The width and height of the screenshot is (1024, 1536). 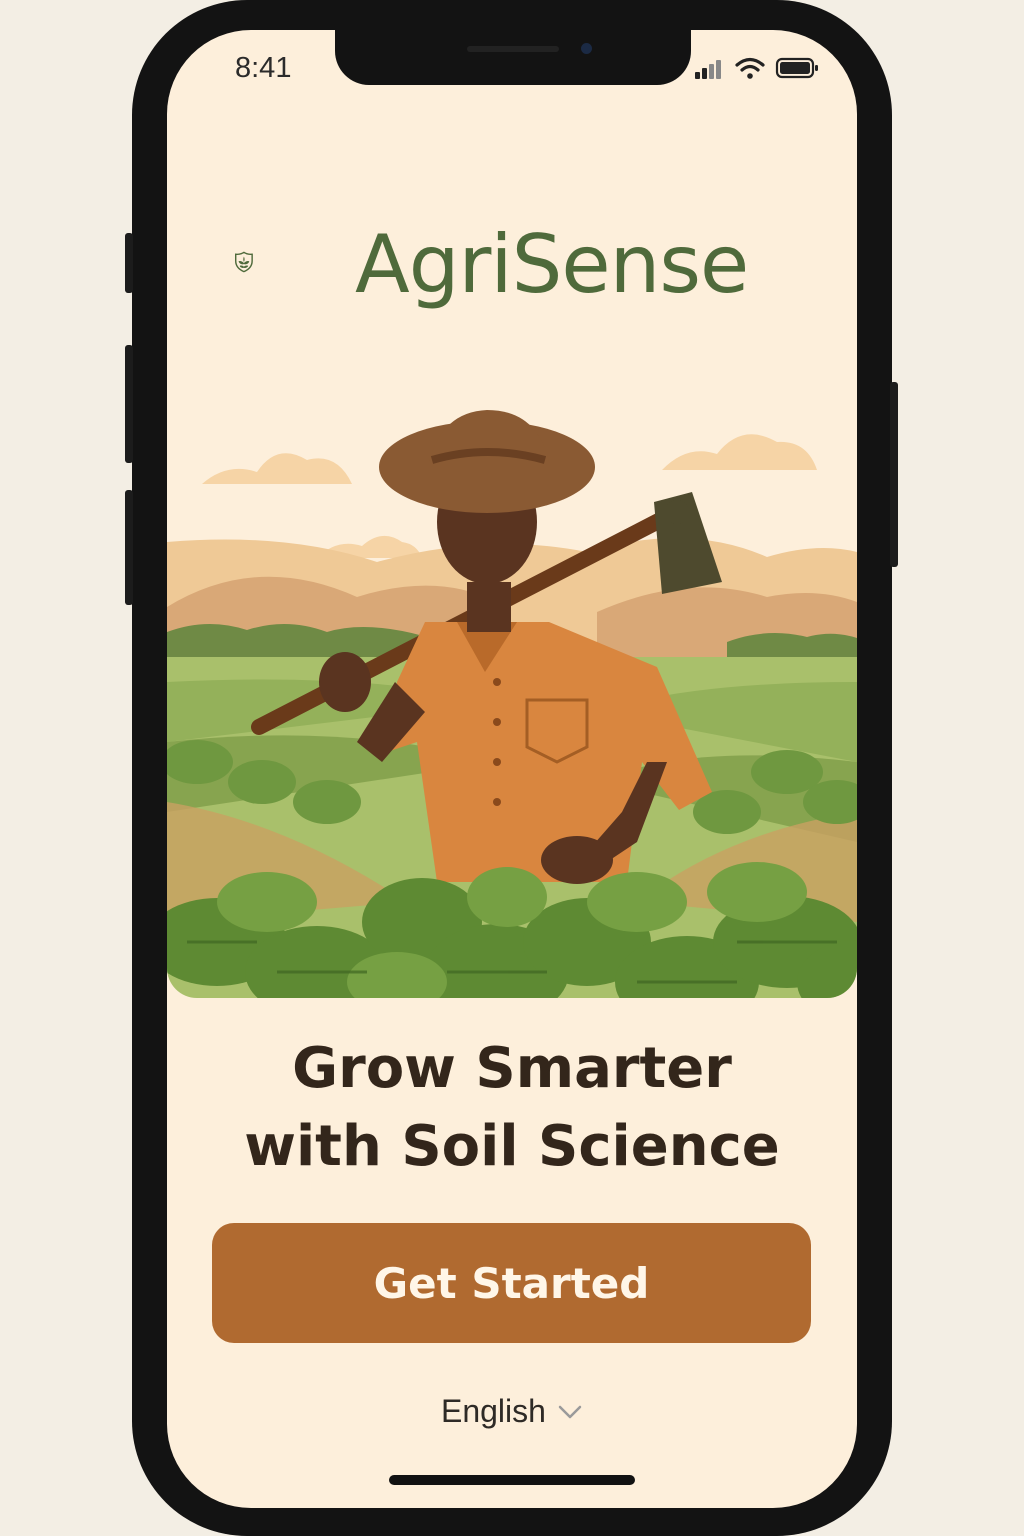 I want to click on battery-icon, so click(x=796, y=68).